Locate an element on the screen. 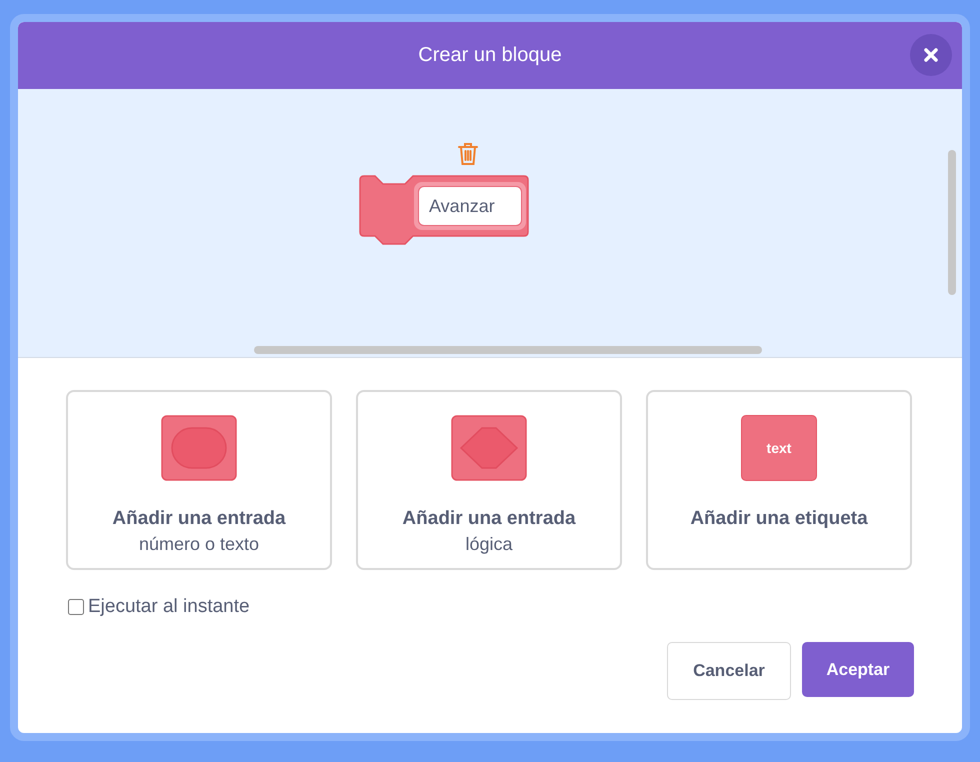  trash-icon is located at coordinates (468, 154).